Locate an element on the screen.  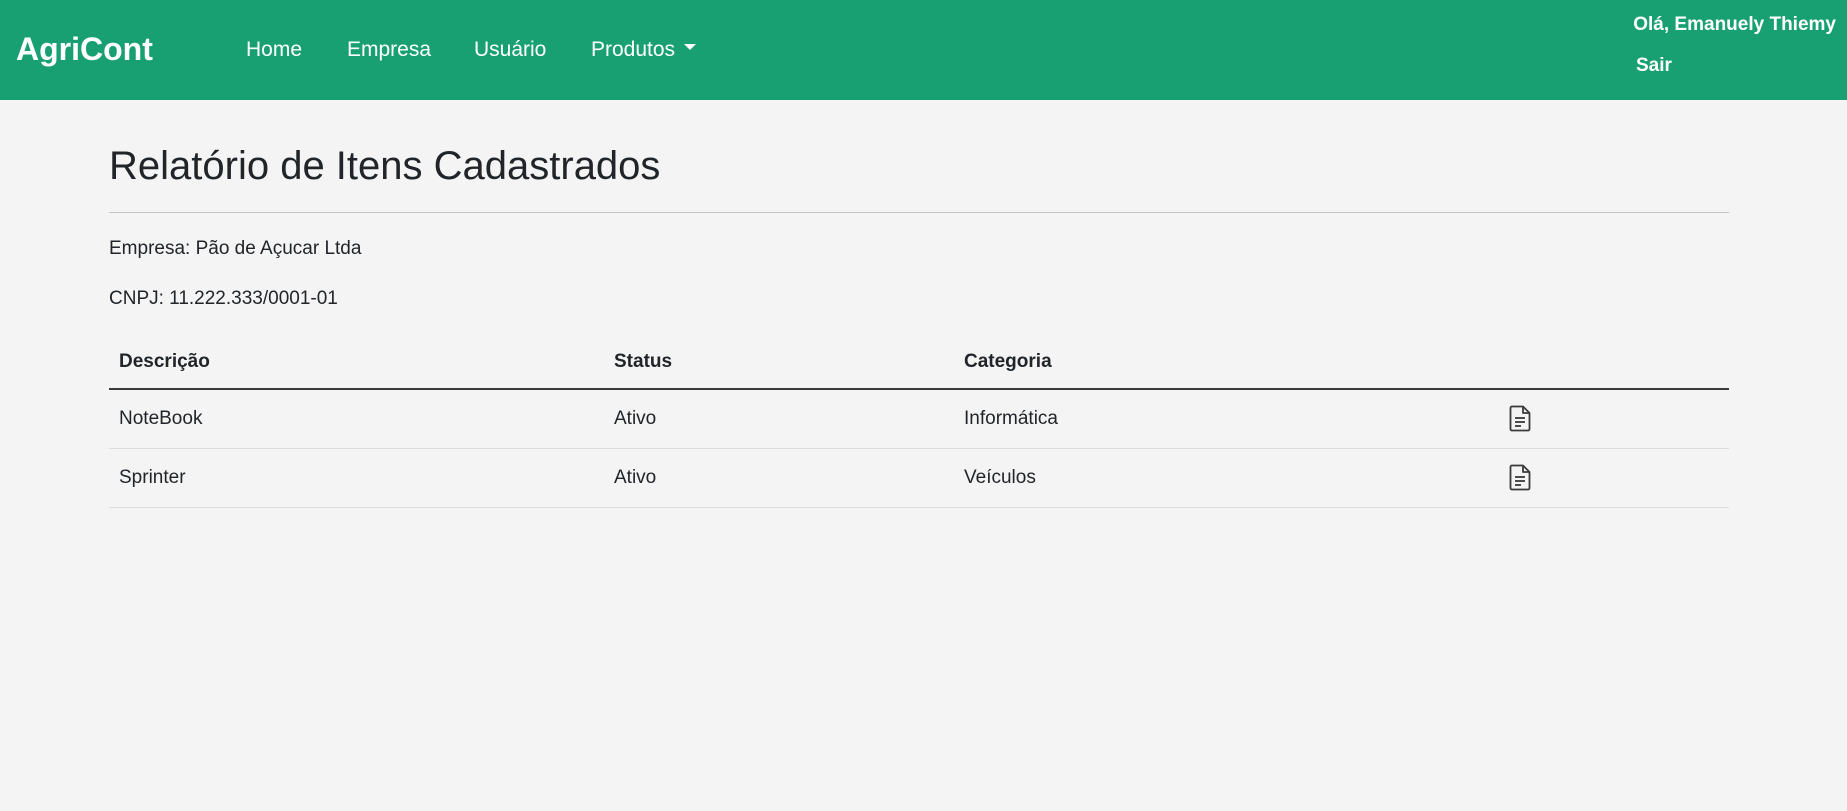
brand-logo: AgriCont is located at coordinates (84, 49).